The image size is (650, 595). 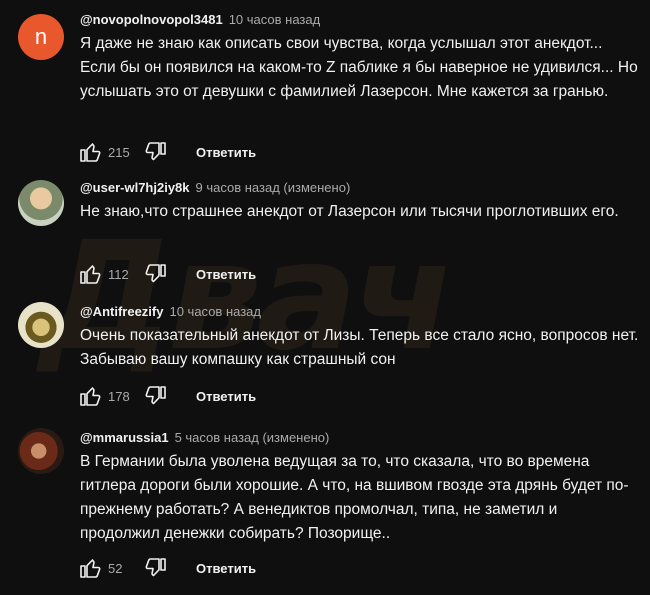 What do you see at coordinates (135, 187) in the screenshot?
I see `comment-author: @user-wl7hj2iy8k` at bounding box center [135, 187].